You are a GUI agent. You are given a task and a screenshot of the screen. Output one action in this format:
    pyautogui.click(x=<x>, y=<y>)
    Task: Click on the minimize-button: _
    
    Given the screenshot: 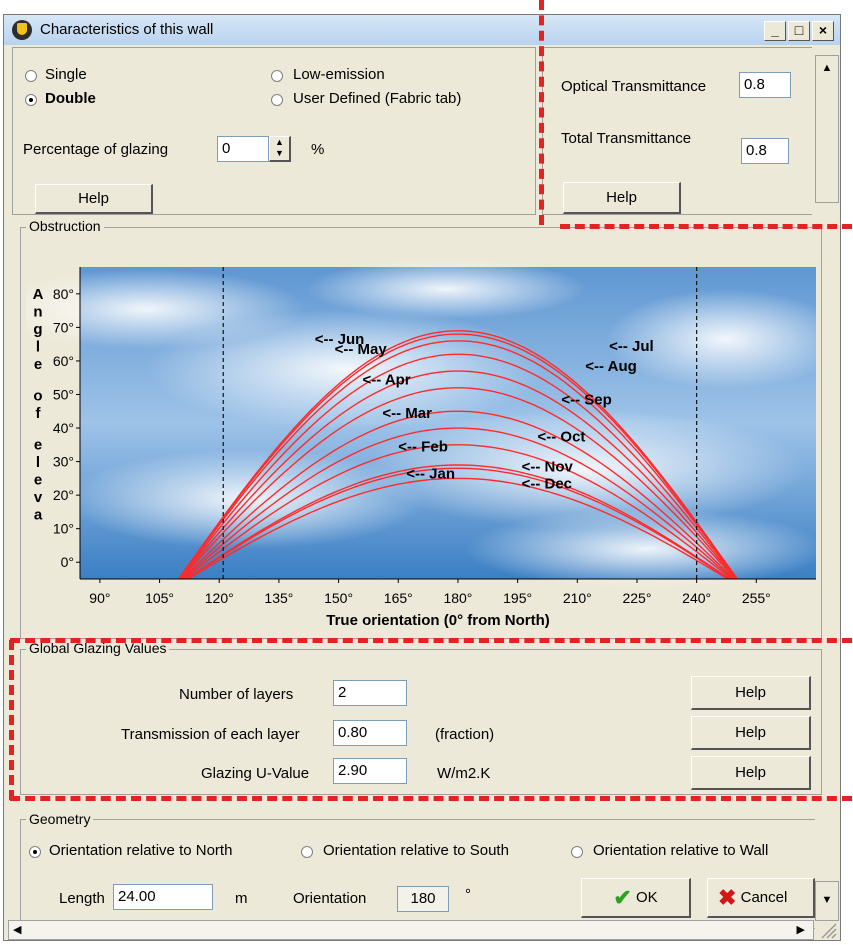 What is the action you would take?
    pyautogui.click(x=775, y=31)
    